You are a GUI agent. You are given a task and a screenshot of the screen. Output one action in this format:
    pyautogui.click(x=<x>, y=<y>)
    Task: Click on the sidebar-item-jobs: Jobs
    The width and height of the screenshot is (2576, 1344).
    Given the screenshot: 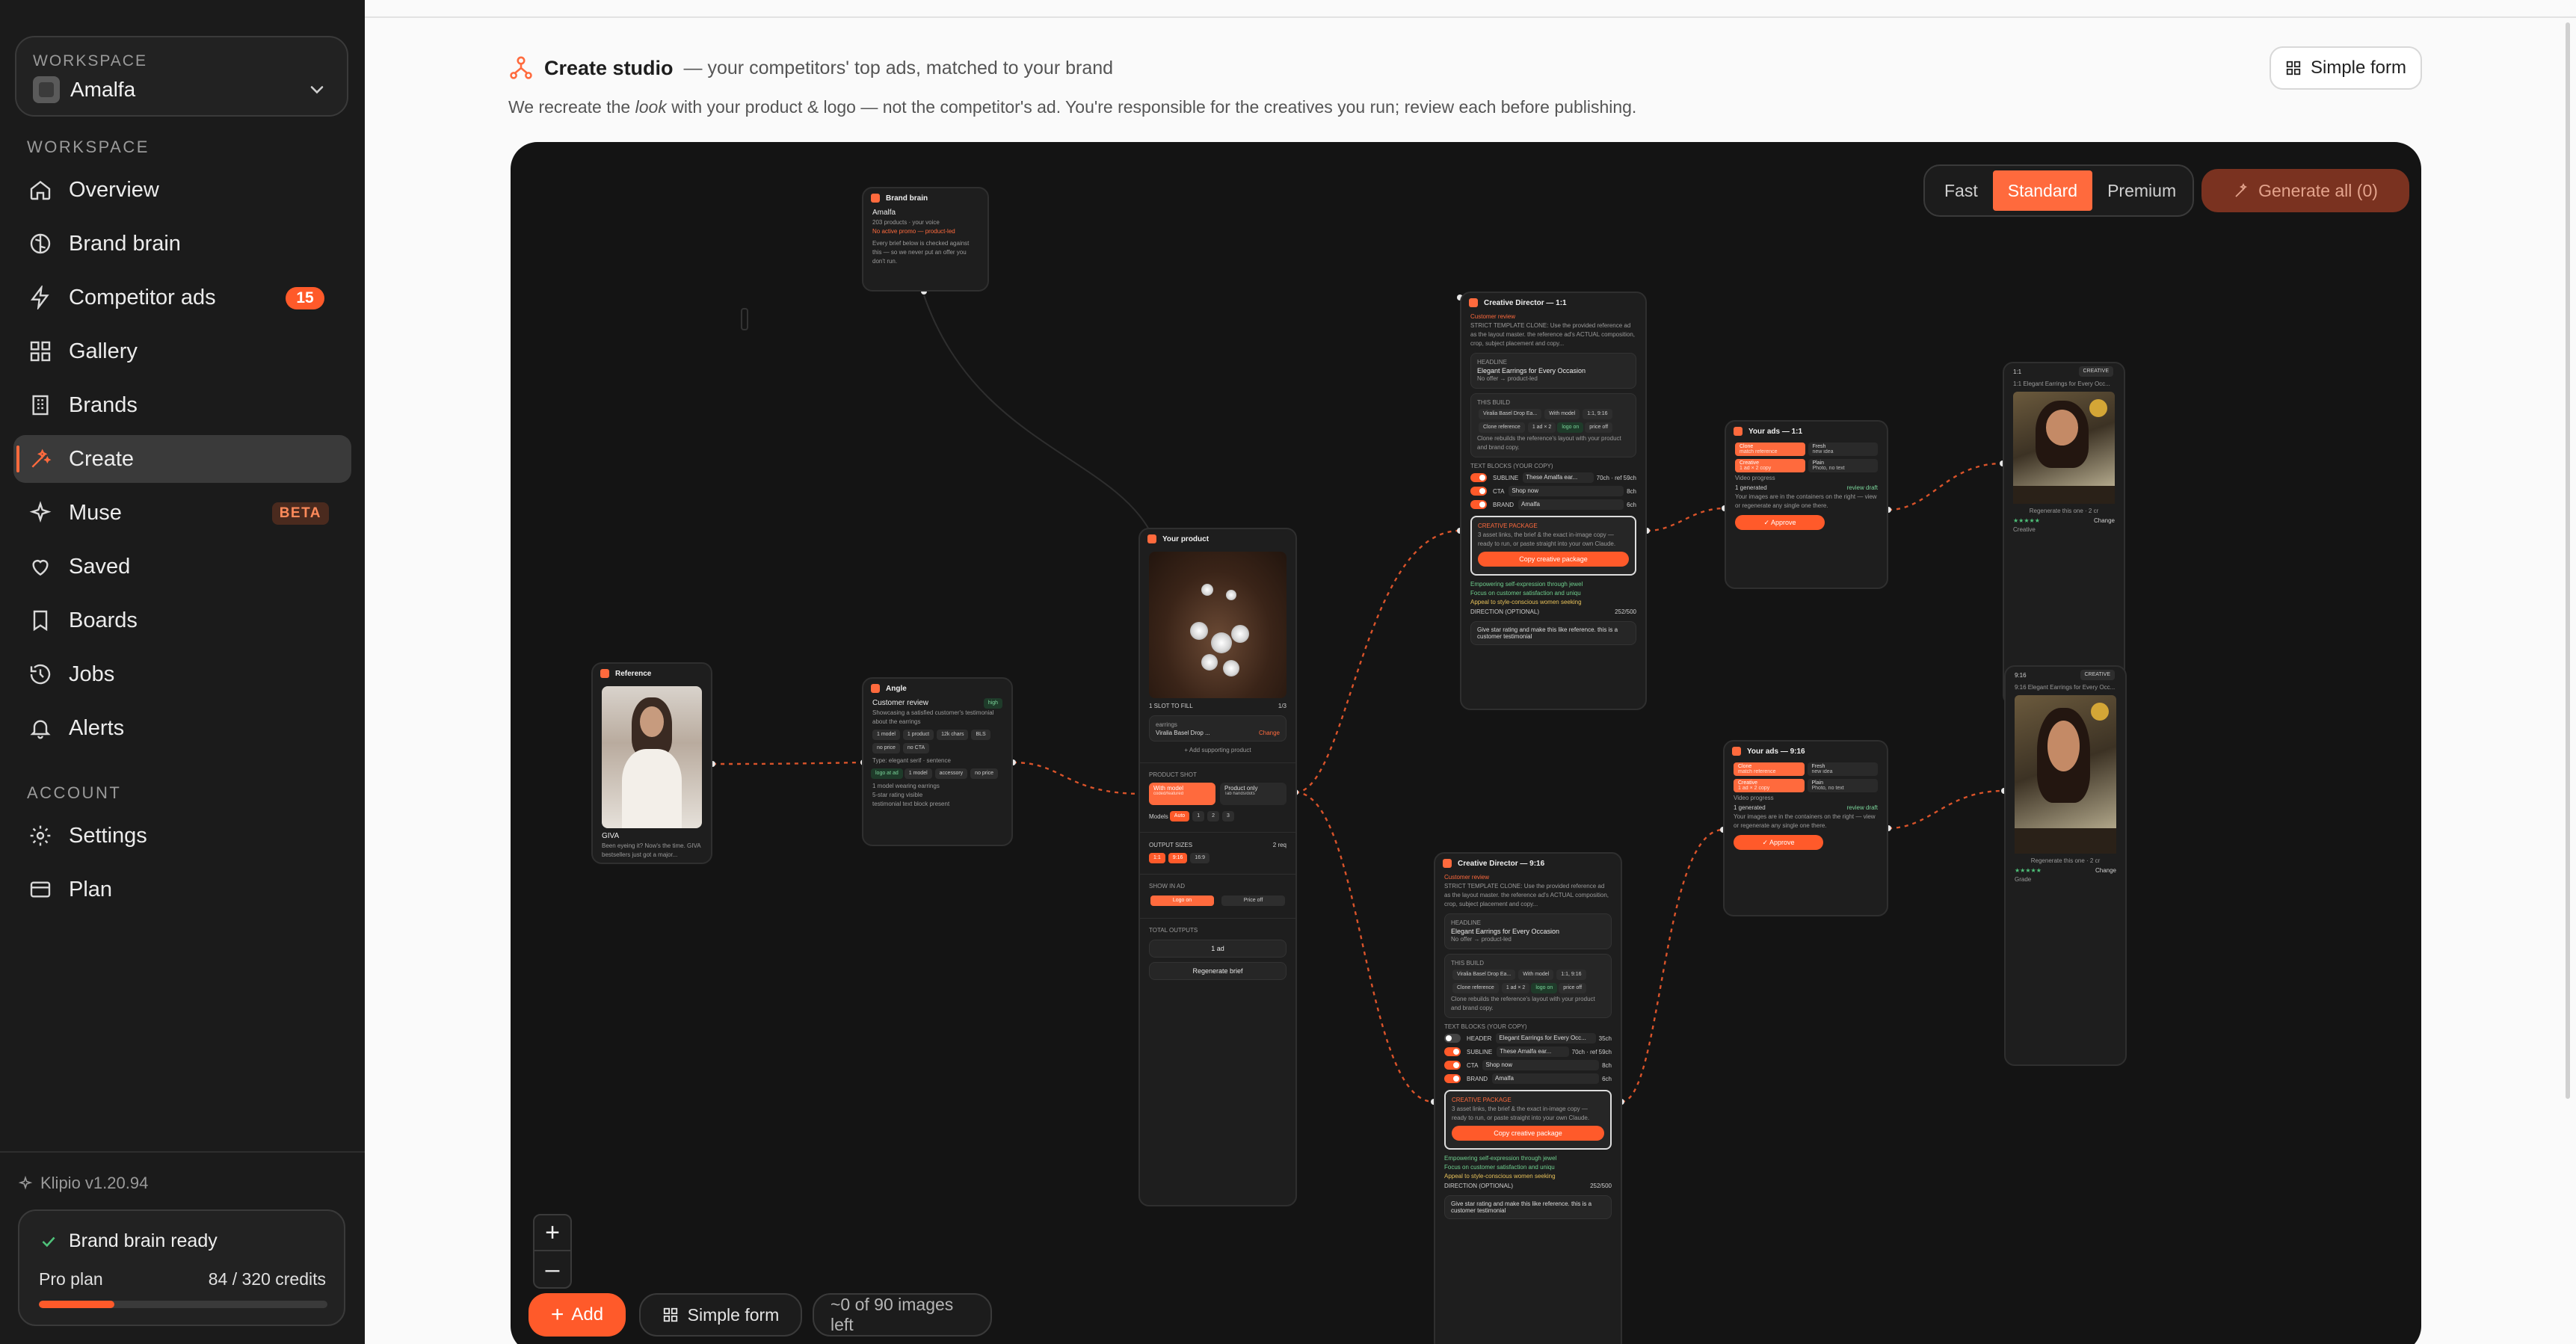 What is the action you would take?
    pyautogui.click(x=182, y=674)
    